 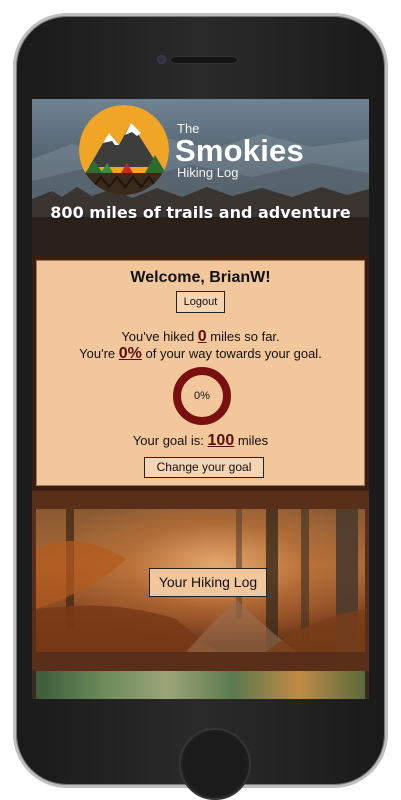 I want to click on next-card-photo, so click(x=200, y=685).